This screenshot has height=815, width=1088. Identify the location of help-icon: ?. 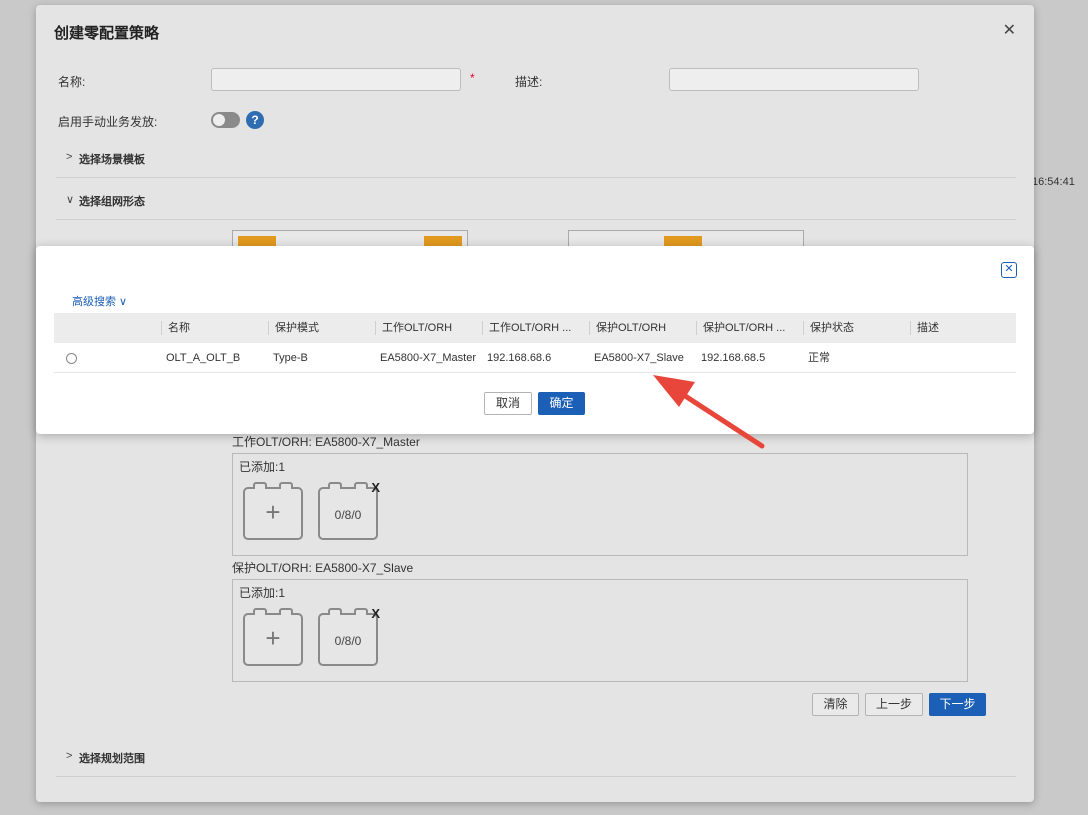
(255, 120).